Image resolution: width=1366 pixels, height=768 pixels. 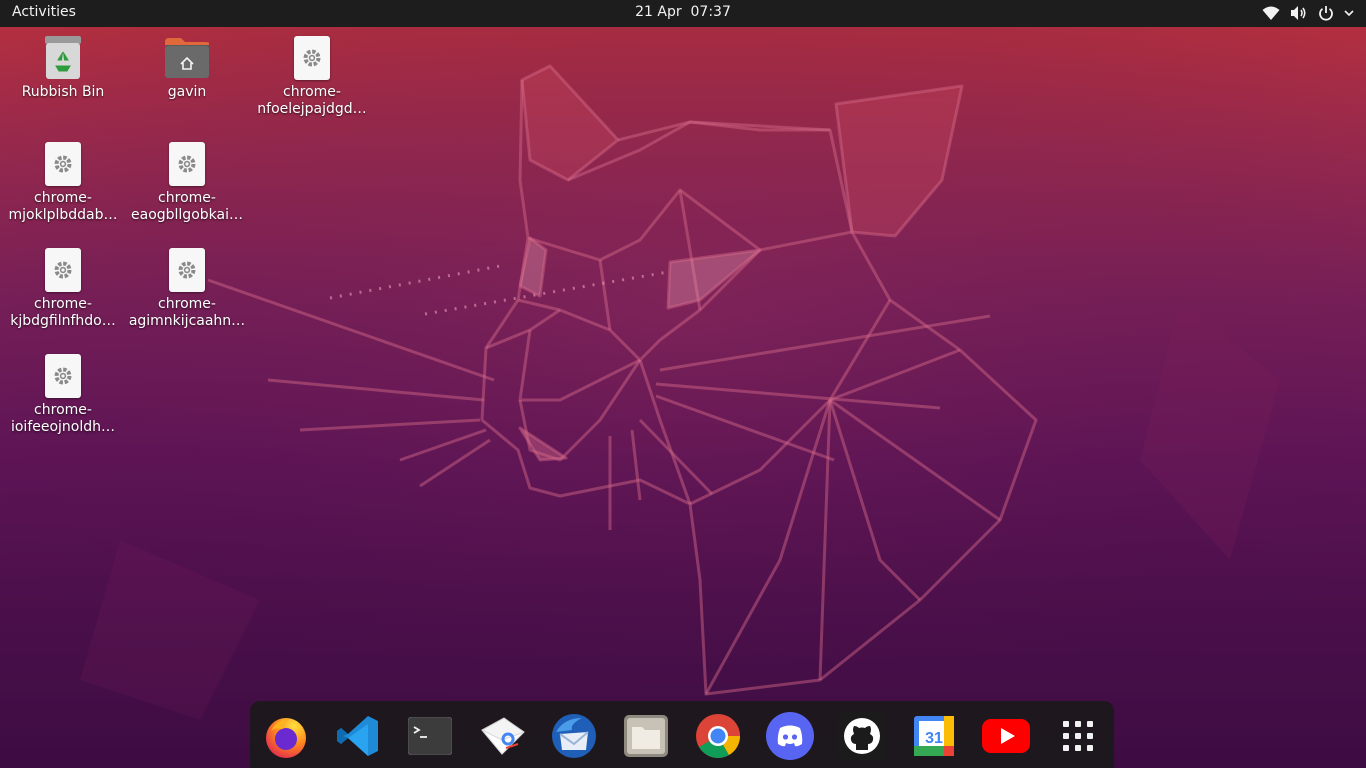 I want to click on dock-item-chrome, so click(x=718, y=736).